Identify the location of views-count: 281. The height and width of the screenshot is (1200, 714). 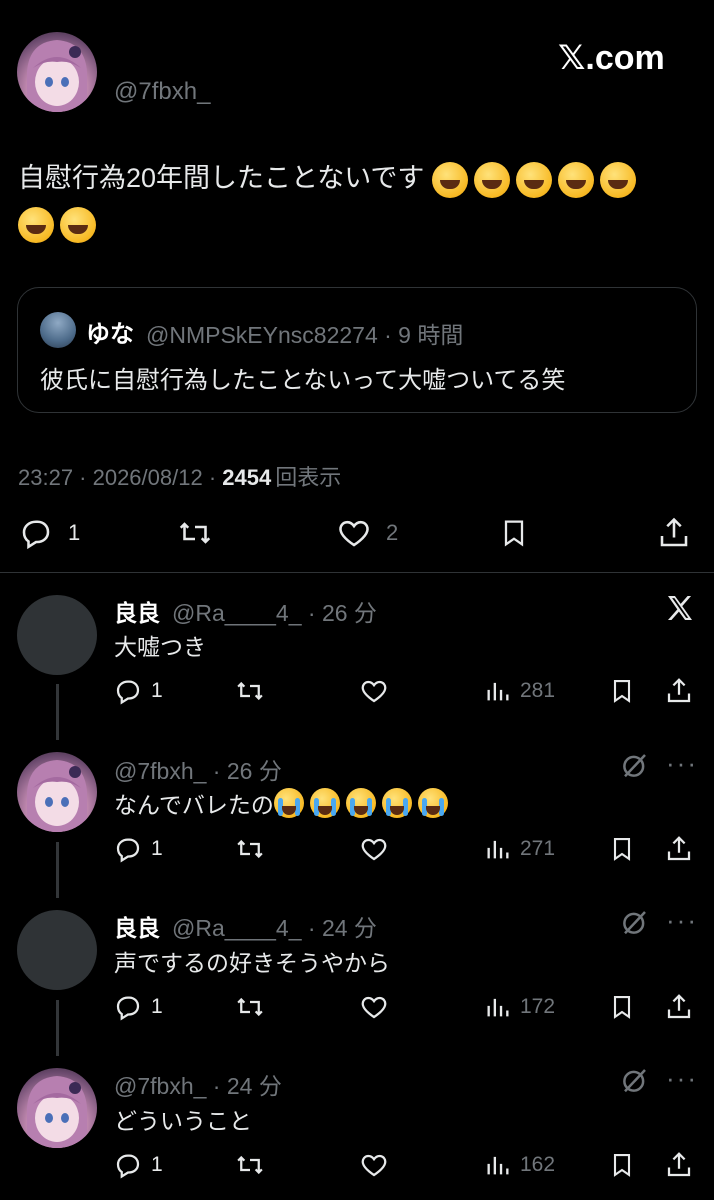
(538, 690).